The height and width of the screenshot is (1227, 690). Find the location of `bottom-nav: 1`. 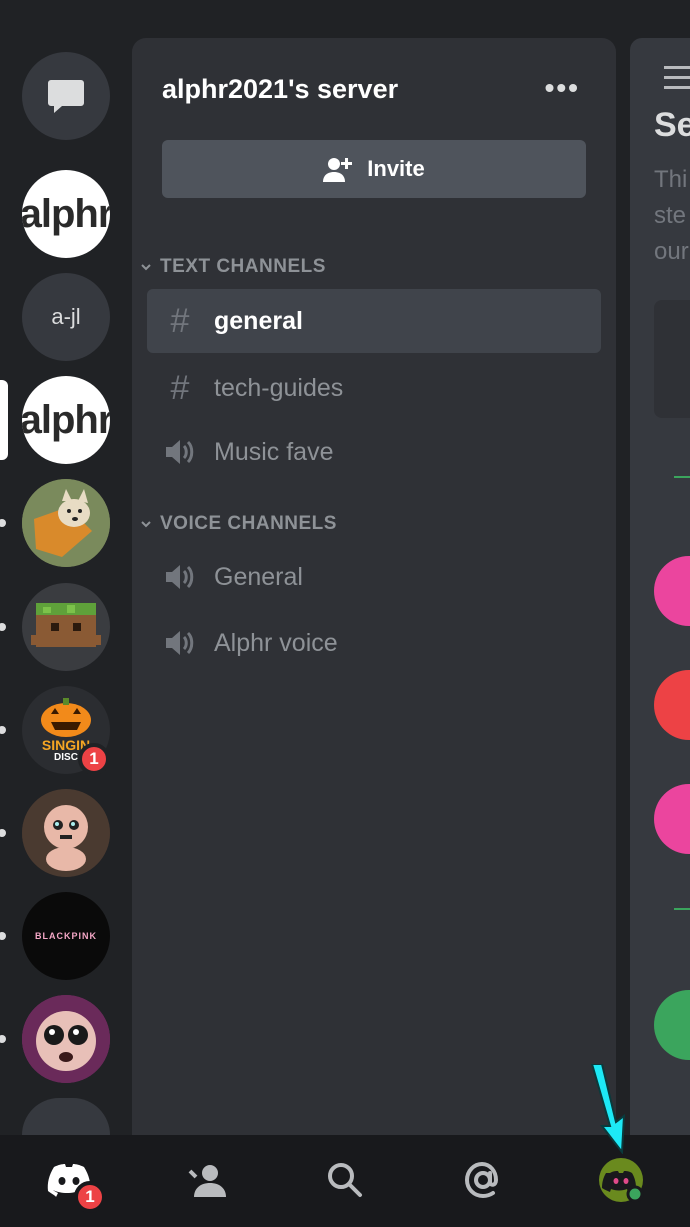

bottom-nav: 1 is located at coordinates (345, 1181).